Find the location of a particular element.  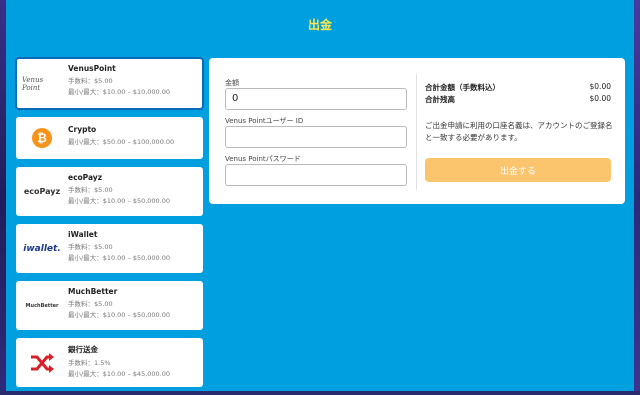

page-title: 出金 is located at coordinates (319, 25).